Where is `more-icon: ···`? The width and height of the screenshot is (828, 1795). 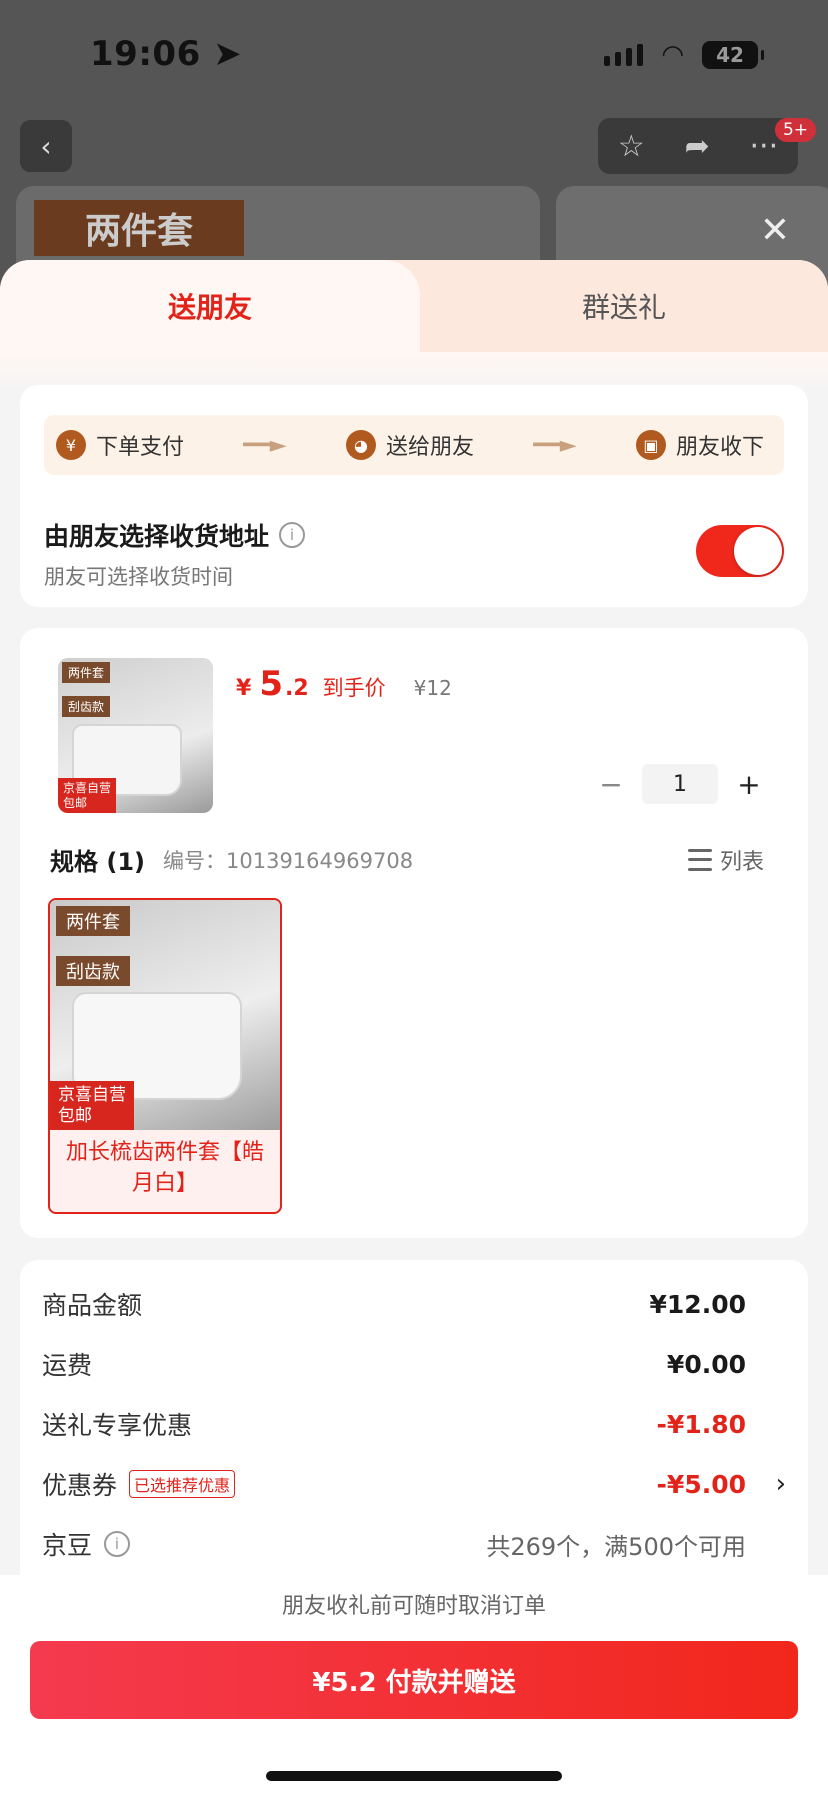 more-icon: ··· is located at coordinates (764, 146).